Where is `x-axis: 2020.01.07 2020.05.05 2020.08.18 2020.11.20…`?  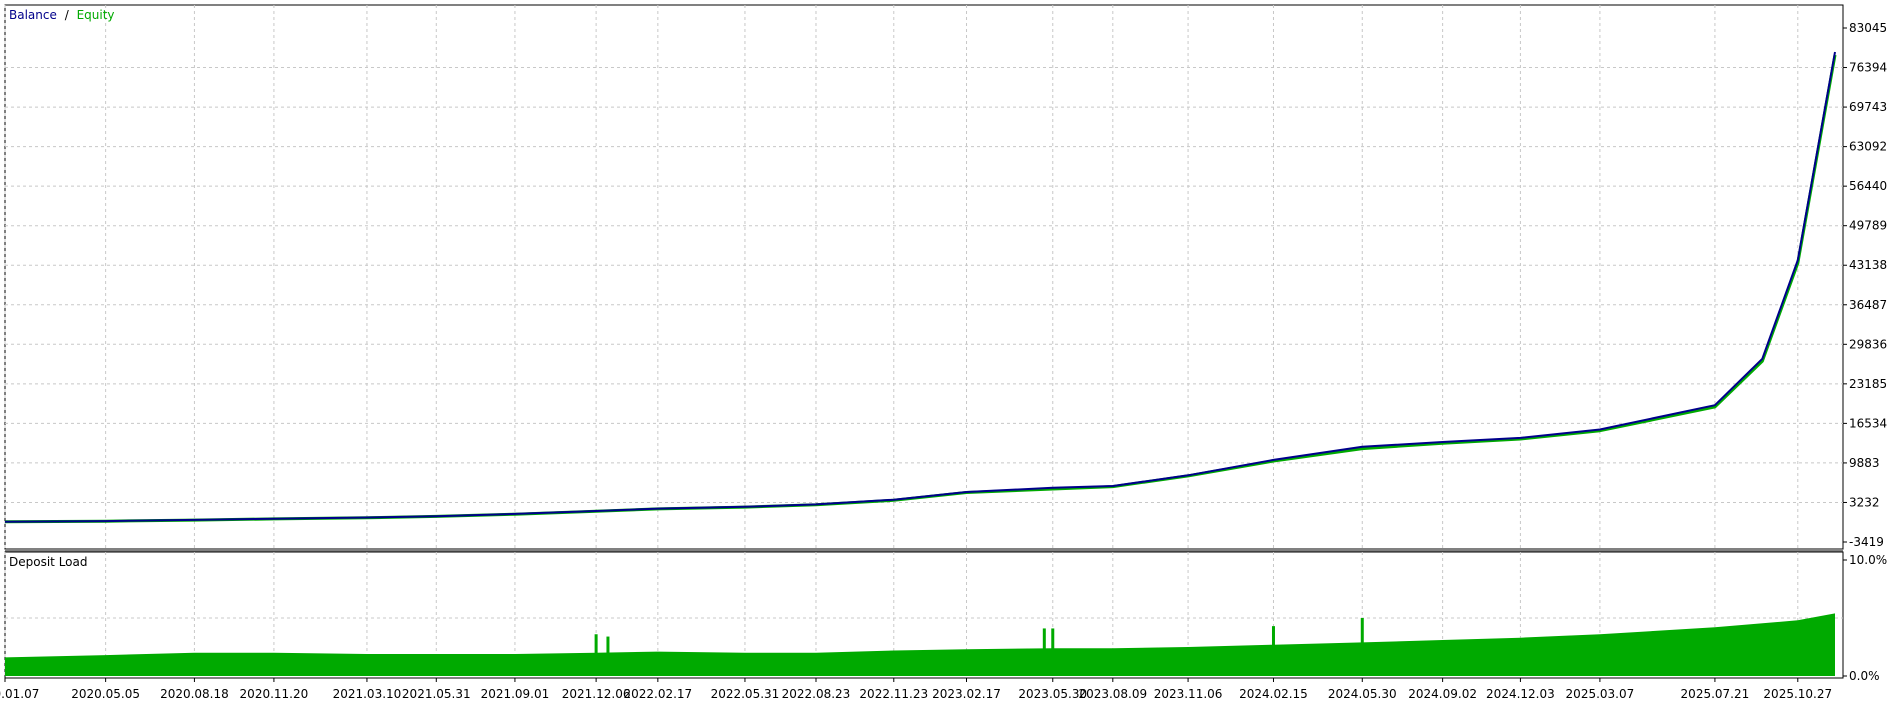
x-axis: 2020.01.07 2020.05.05 2020.08.18 2020.11.20… is located at coordinates (916, 689).